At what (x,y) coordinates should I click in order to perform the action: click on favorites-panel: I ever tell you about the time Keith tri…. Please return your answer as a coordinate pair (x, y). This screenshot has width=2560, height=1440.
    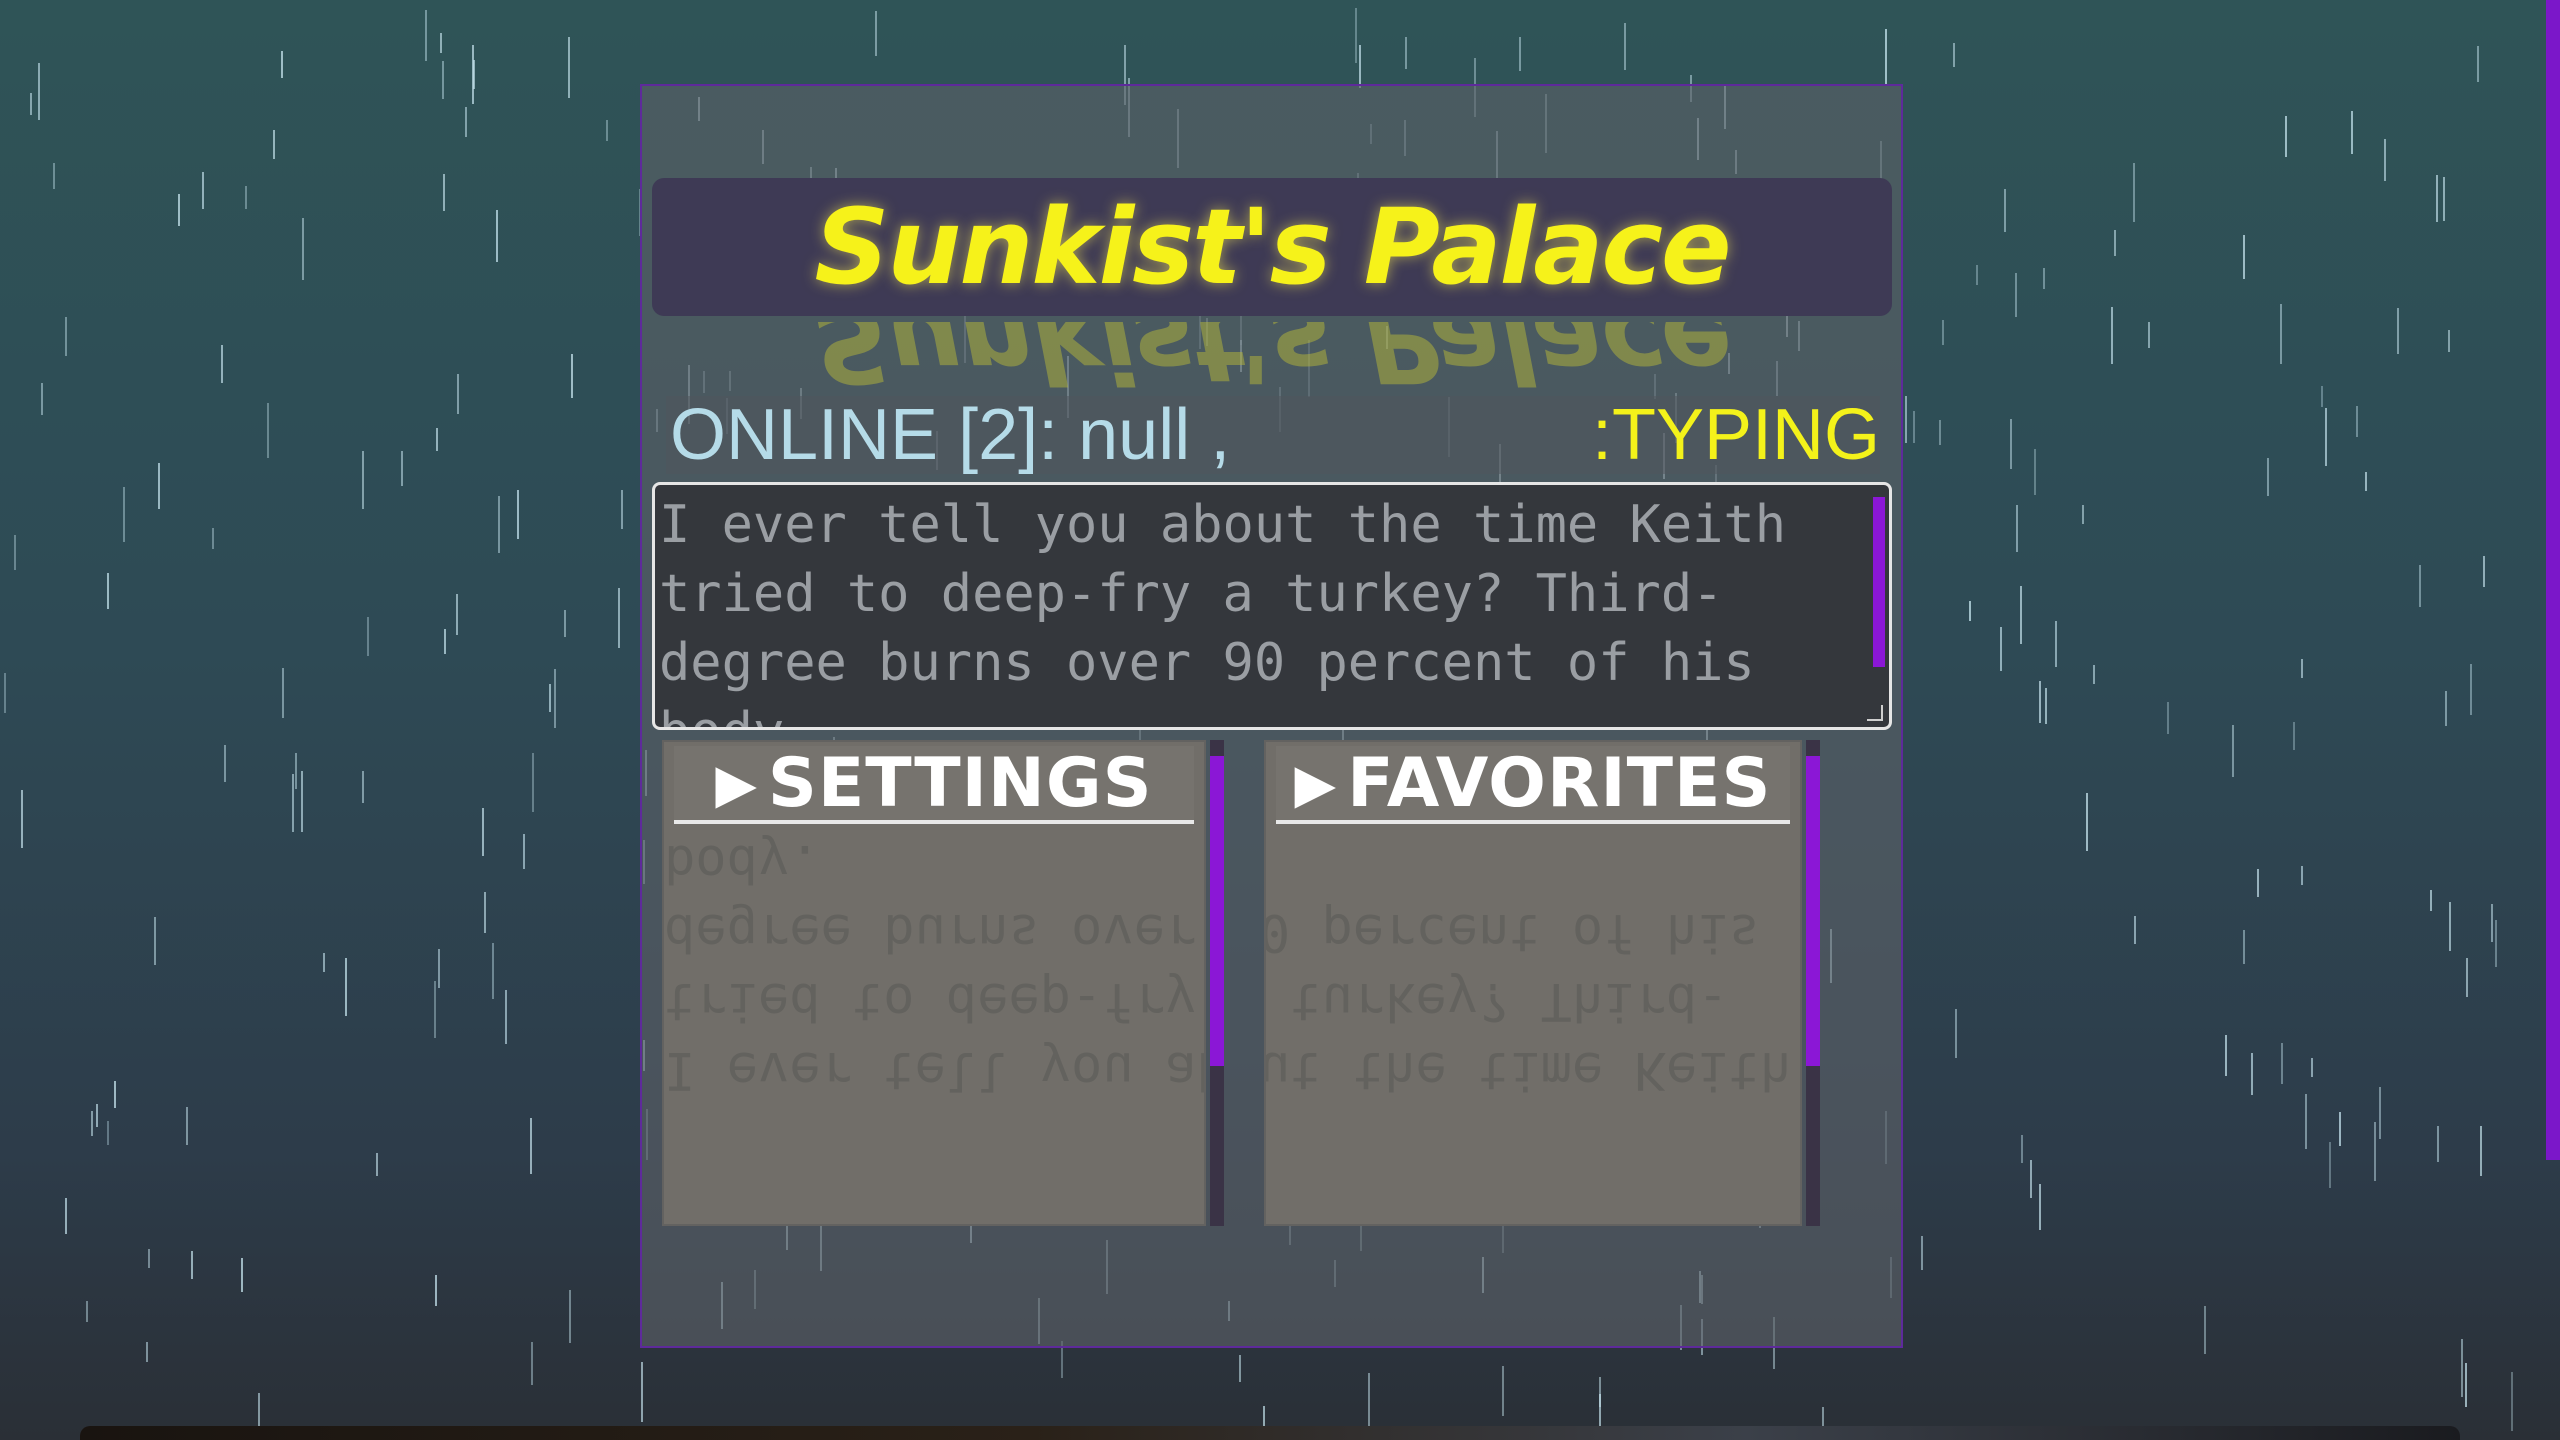
    Looking at the image, I should click on (1544, 983).